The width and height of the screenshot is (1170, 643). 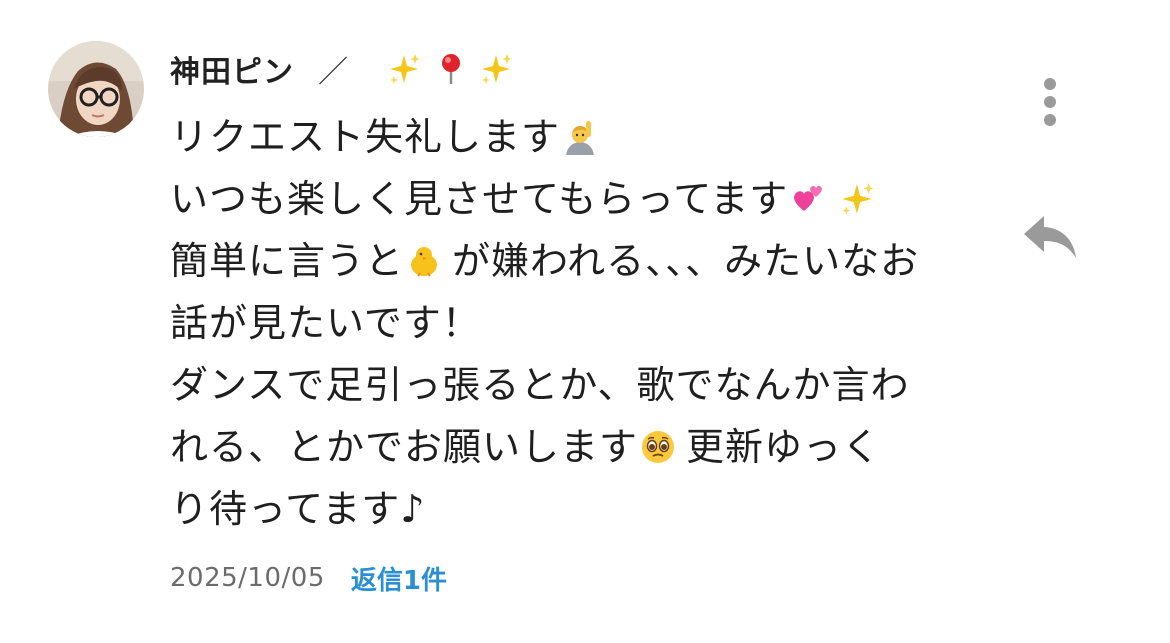 I want to click on more-options-button, so click(x=1050, y=102).